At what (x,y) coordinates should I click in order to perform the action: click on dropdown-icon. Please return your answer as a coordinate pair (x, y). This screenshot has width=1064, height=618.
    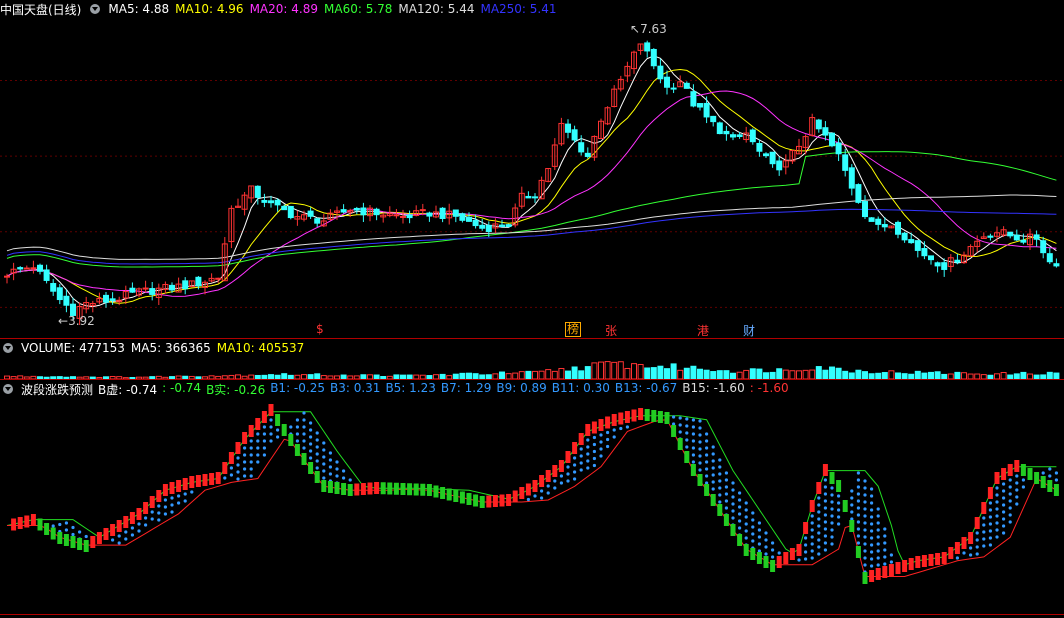
    Looking at the image, I should click on (95, 9).